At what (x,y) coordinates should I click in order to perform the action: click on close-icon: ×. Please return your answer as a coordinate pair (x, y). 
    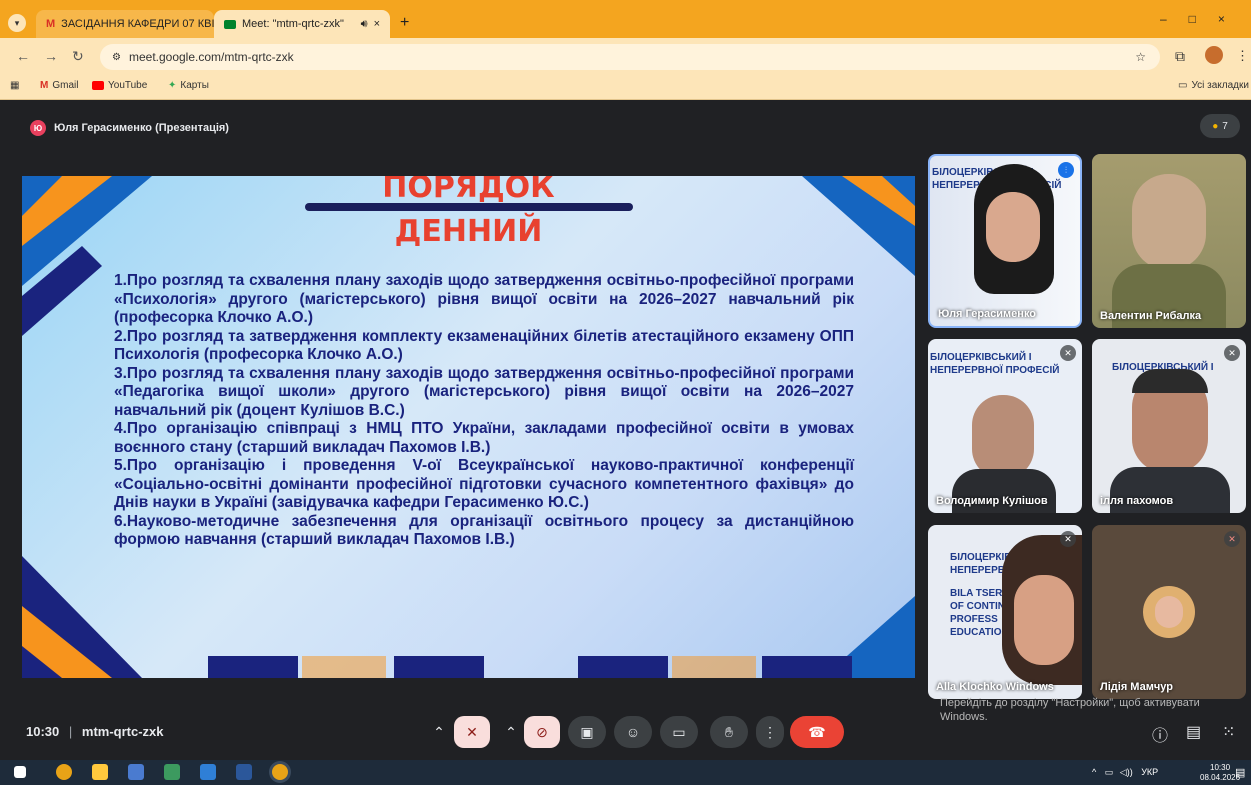
    Looking at the image, I should click on (377, 24).